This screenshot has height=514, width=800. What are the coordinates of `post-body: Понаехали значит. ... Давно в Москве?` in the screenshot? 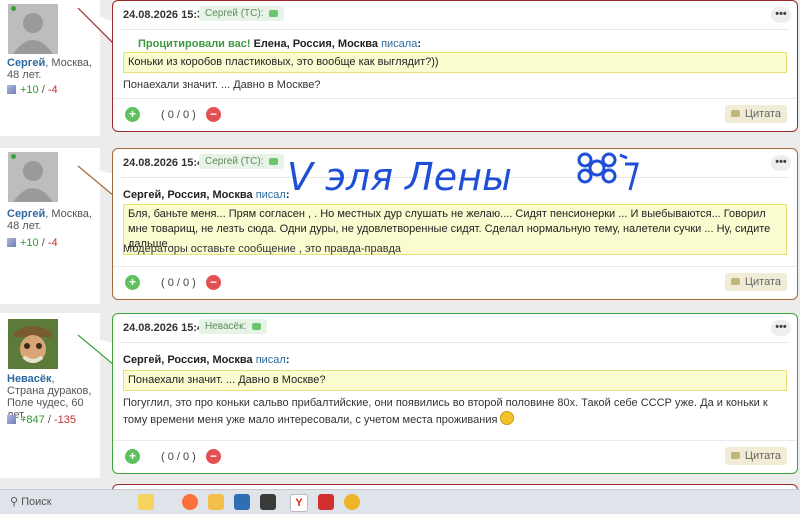 It's located at (222, 85).